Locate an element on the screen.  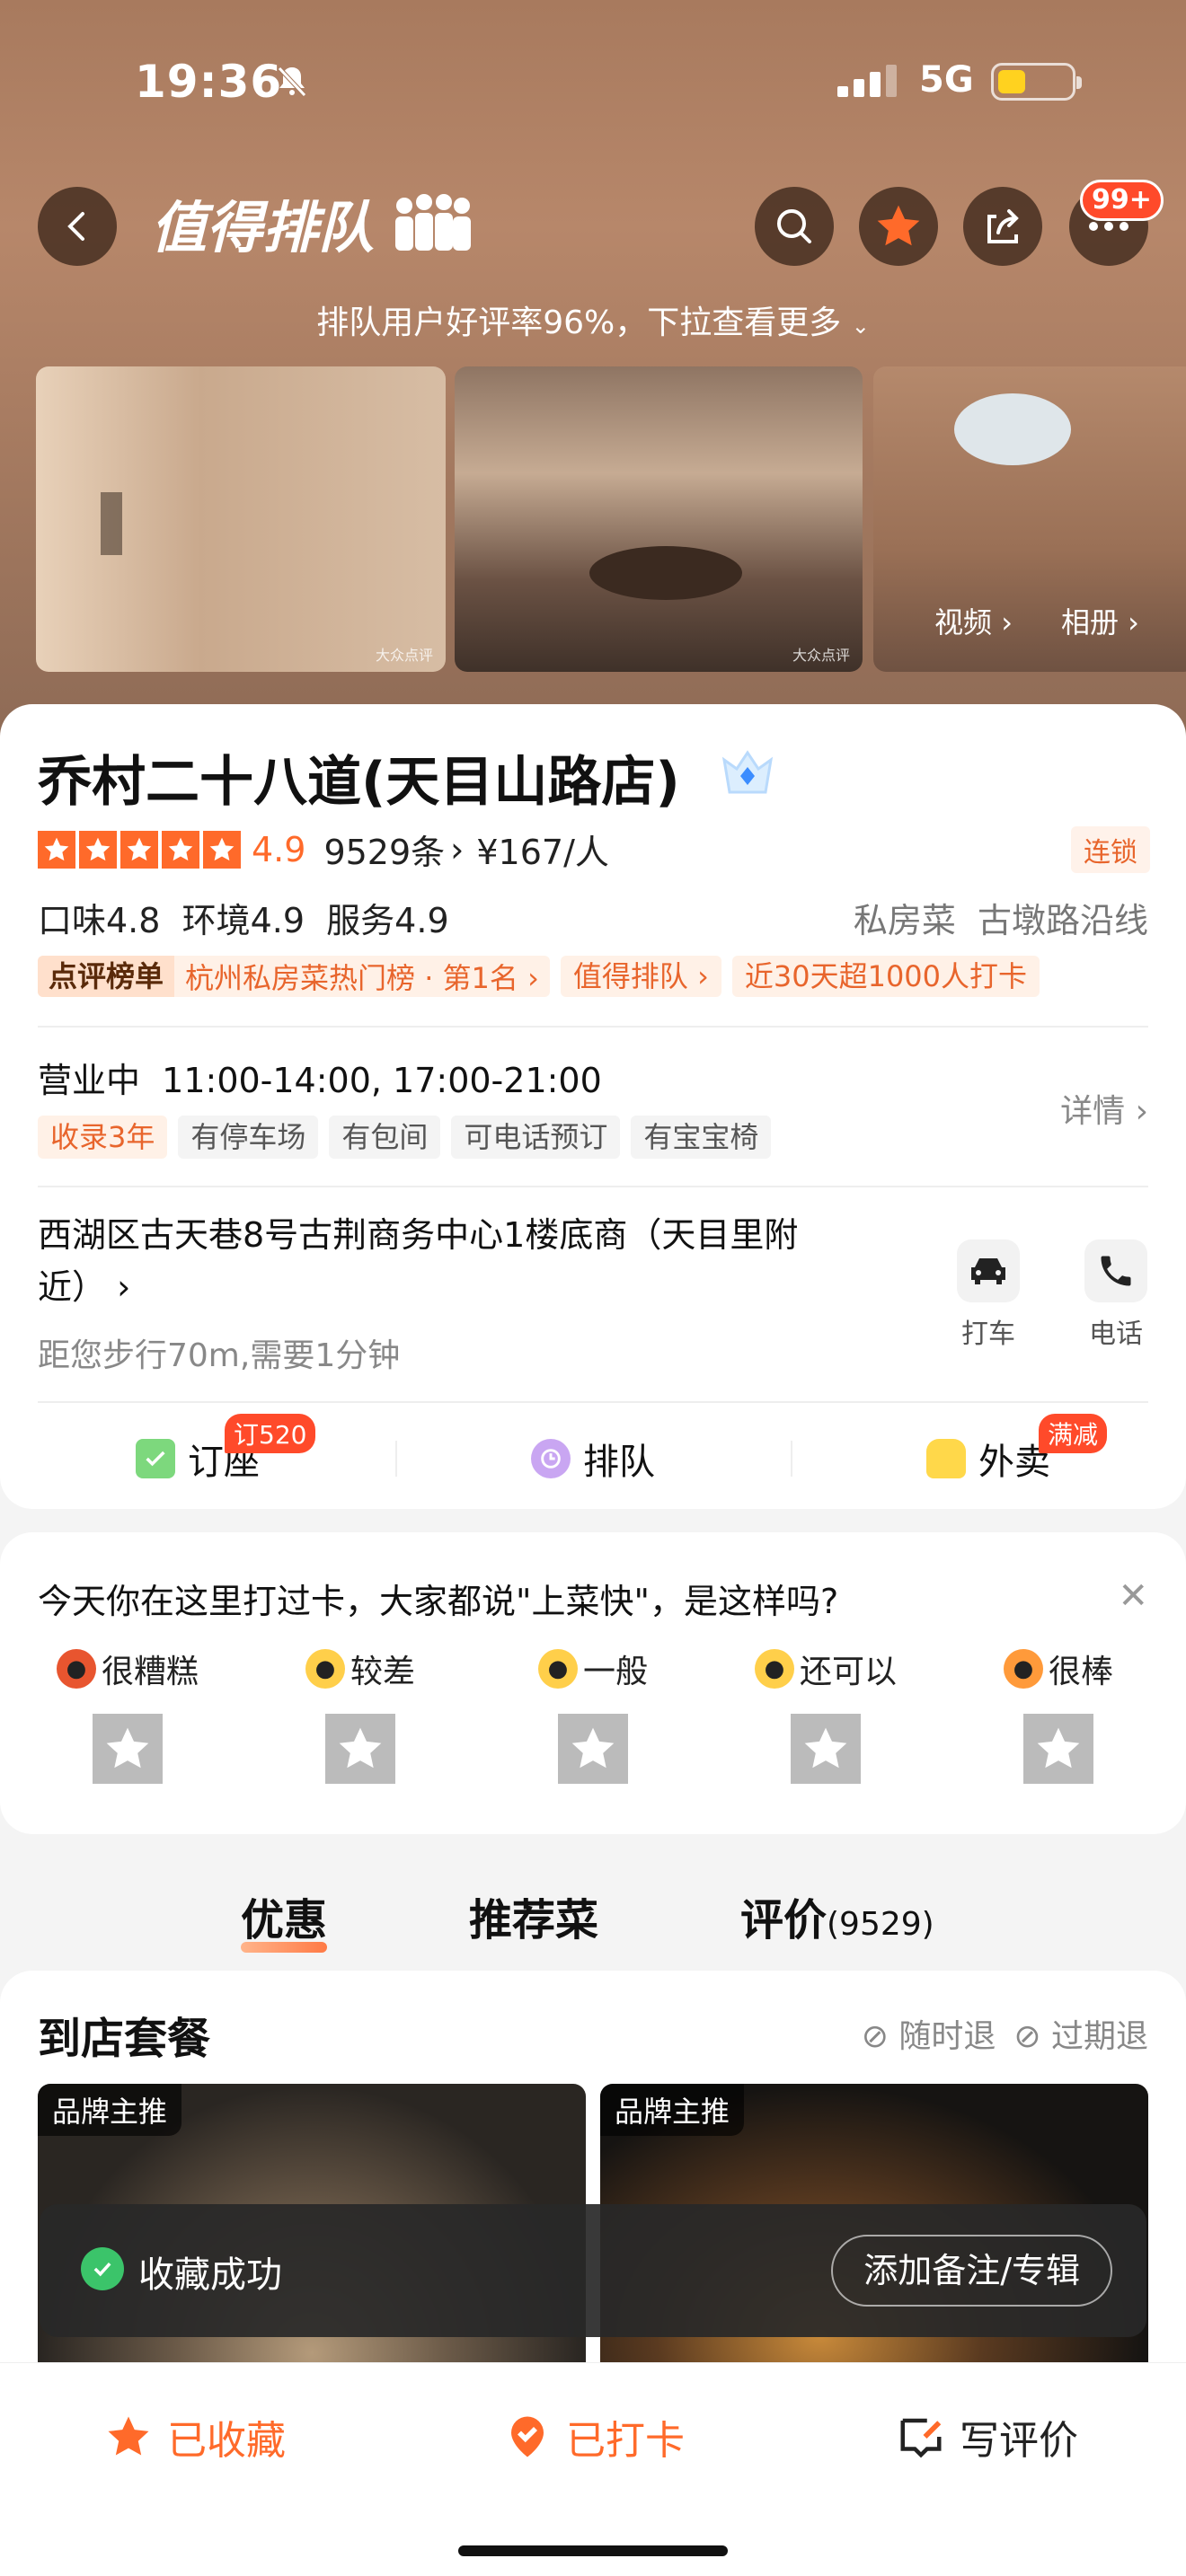
angry-face-icon: ● is located at coordinates (76, 1669).